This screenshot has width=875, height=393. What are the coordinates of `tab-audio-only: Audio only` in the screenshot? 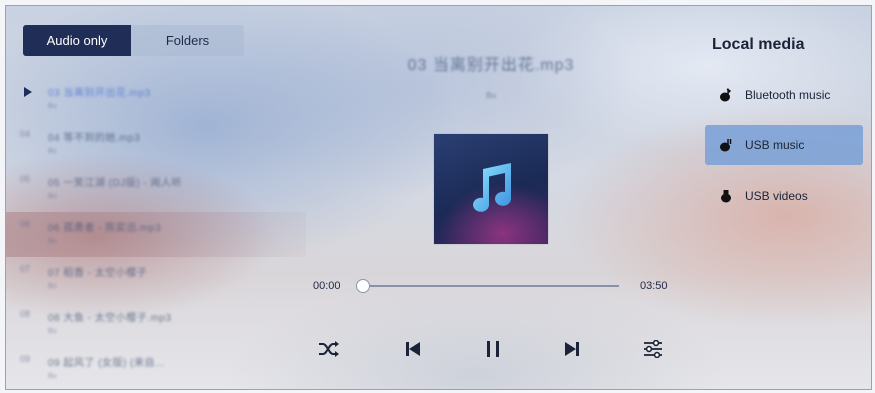 It's located at (77, 40).